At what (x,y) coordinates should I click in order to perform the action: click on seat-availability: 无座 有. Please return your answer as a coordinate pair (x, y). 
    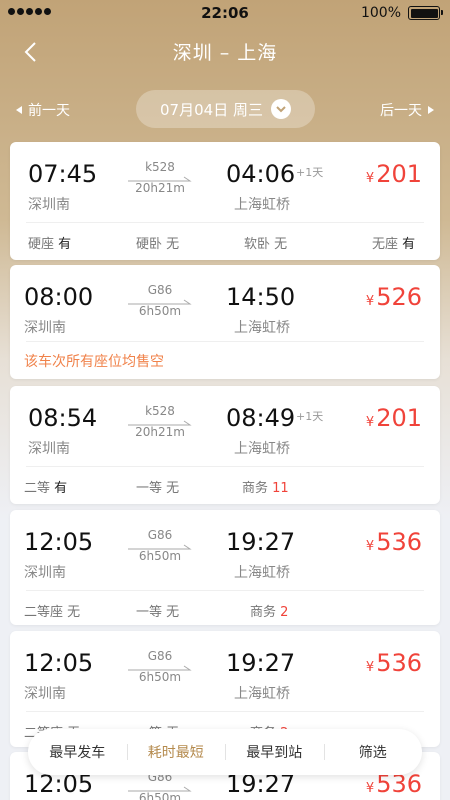
    Looking at the image, I should click on (393, 242).